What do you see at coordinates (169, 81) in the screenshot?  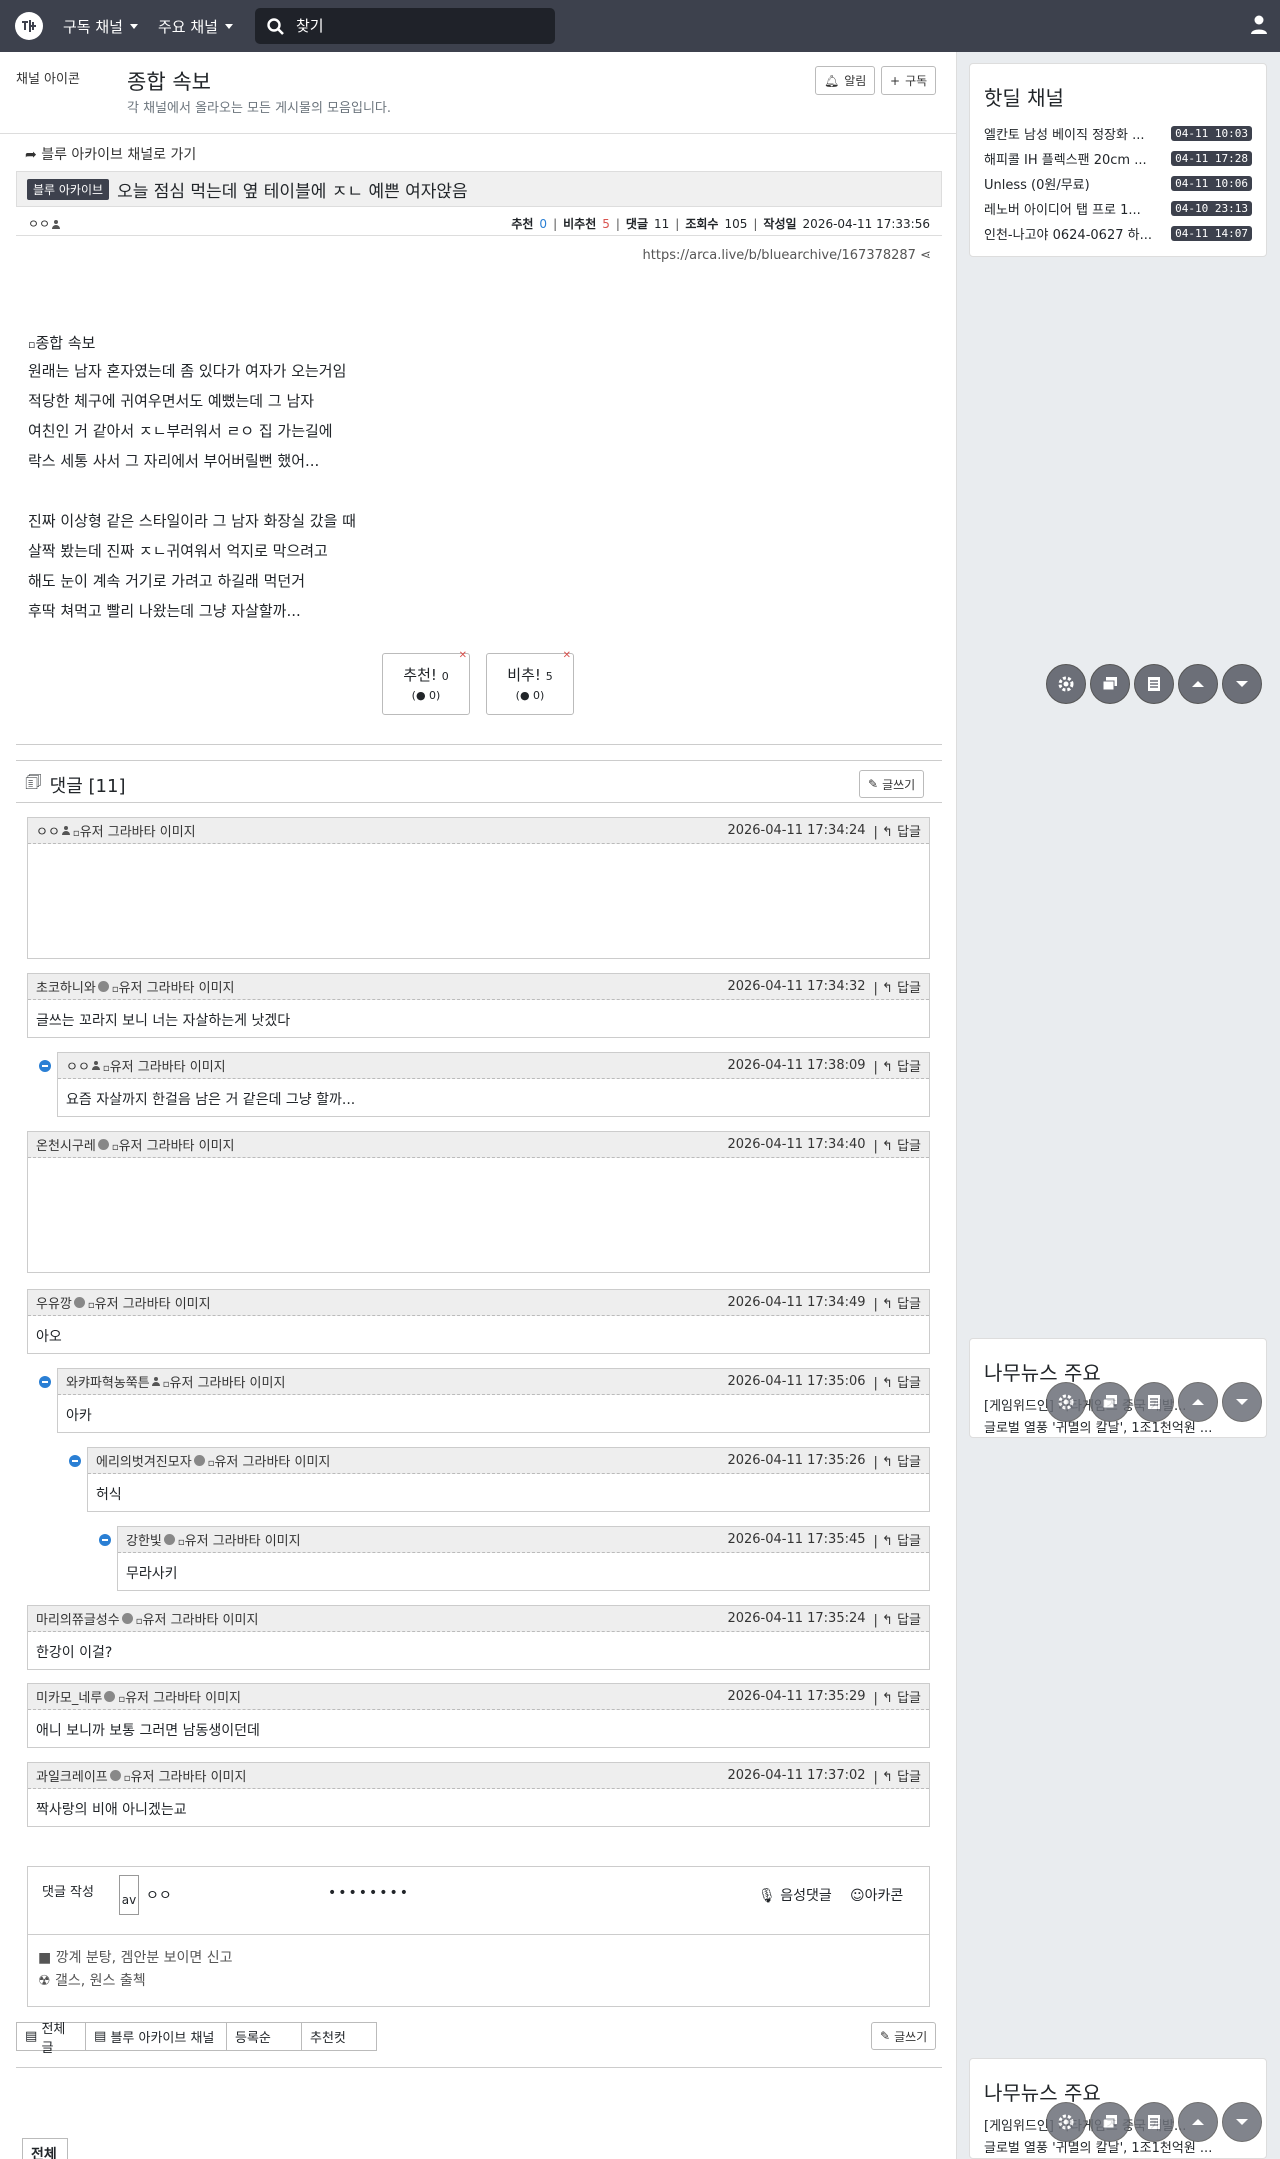 I see `board-title: 종합 속보` at bounding box center [169, 81].